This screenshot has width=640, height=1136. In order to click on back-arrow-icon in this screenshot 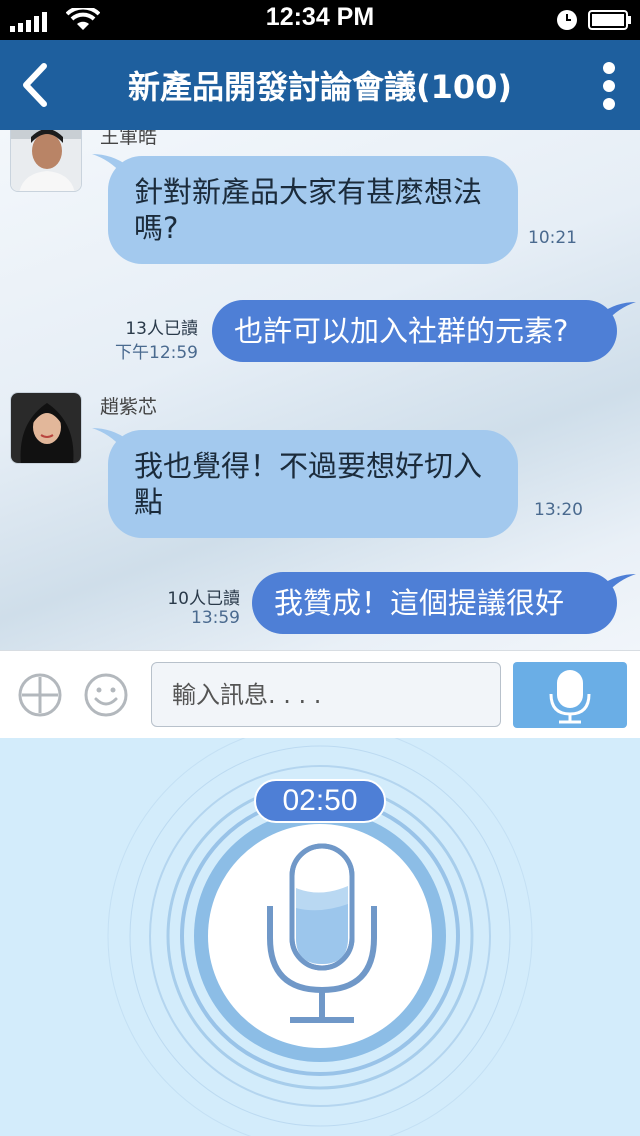, I will do `click(35, 85)`.